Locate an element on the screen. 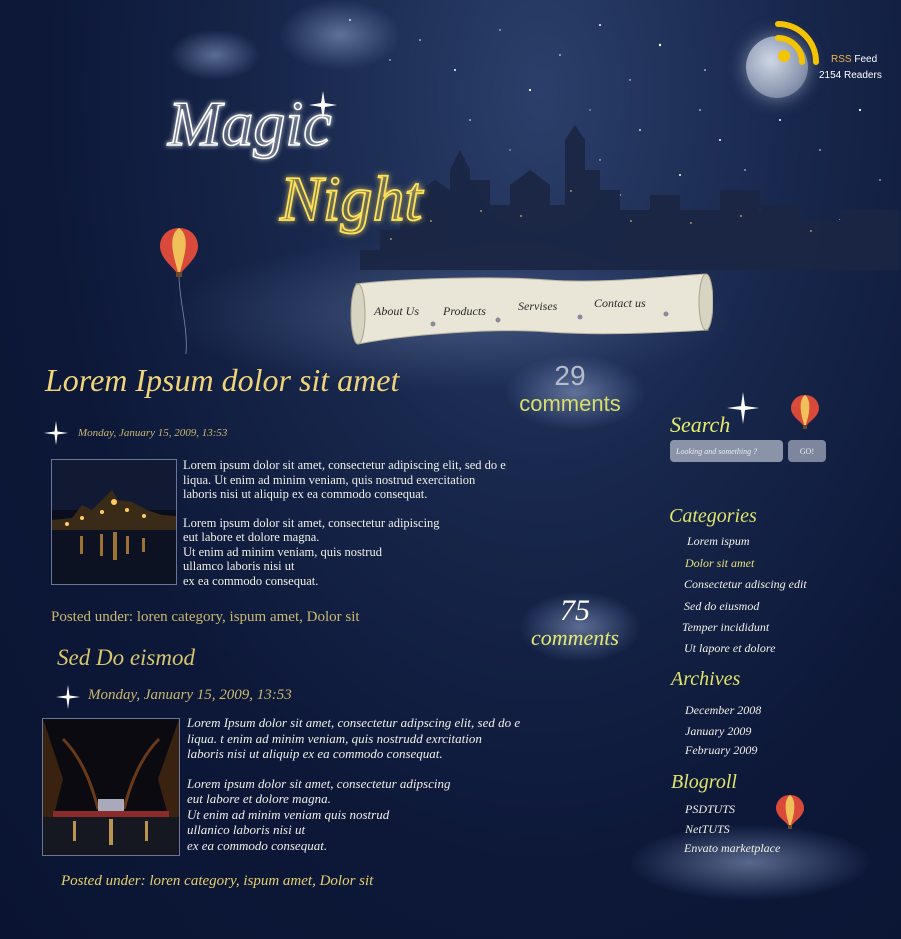  logo-magic-text: Magic is located at coordinates (249, 123).